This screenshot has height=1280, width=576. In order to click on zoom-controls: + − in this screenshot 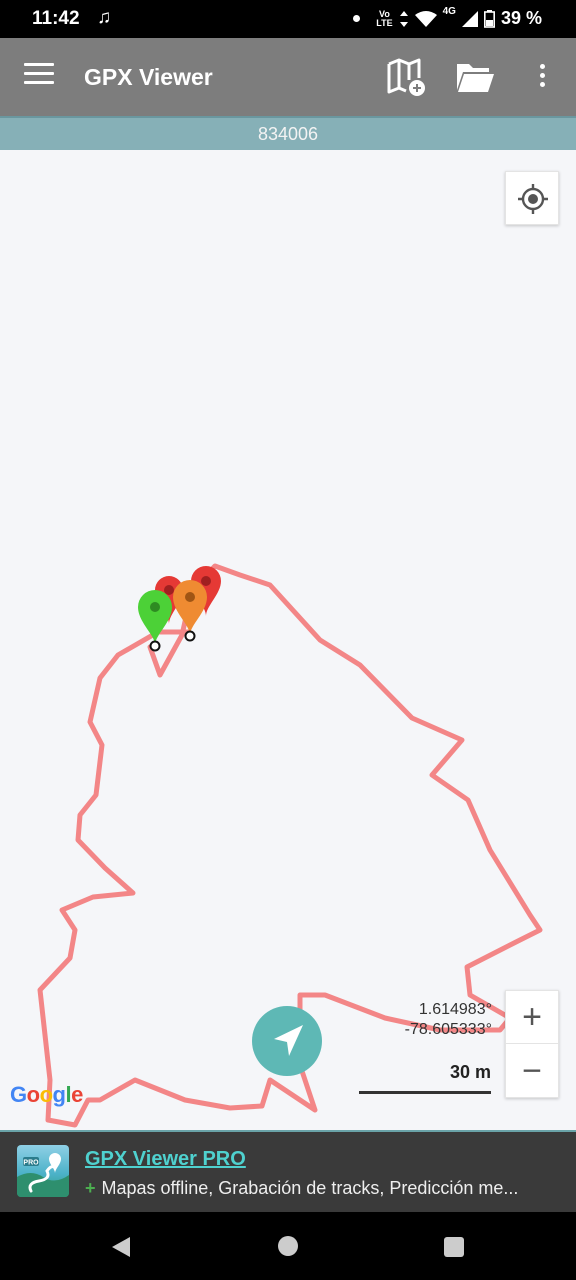, I will do `click(532, 1044)`.